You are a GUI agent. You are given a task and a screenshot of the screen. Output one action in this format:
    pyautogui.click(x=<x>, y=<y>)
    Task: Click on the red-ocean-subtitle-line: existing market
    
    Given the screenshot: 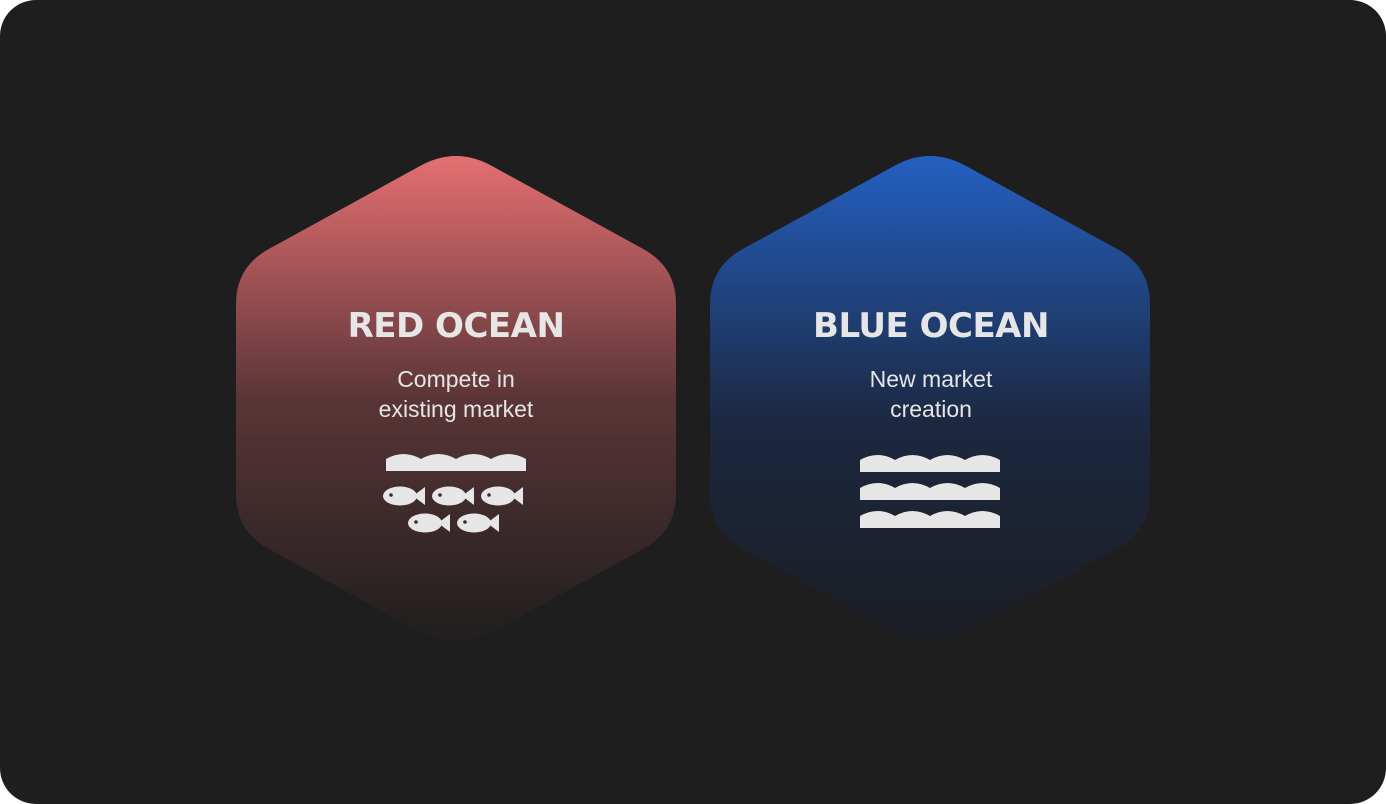 What is the action you would take?
    pyautogui.click(x=456, y=409)
    